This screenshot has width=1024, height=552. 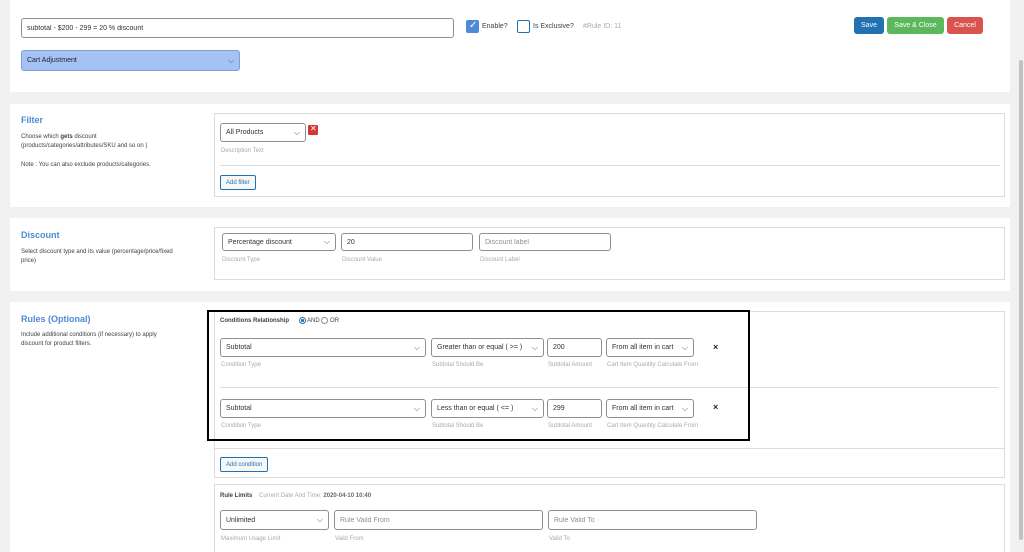 I want to click on filter-title: Filter, so click(x=32, y=120).